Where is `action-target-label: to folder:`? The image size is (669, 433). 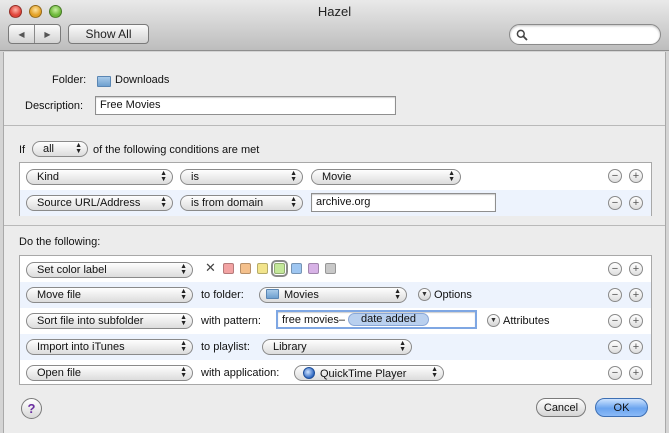
action-target-label: to folder: is located at coordinates (222, 295).